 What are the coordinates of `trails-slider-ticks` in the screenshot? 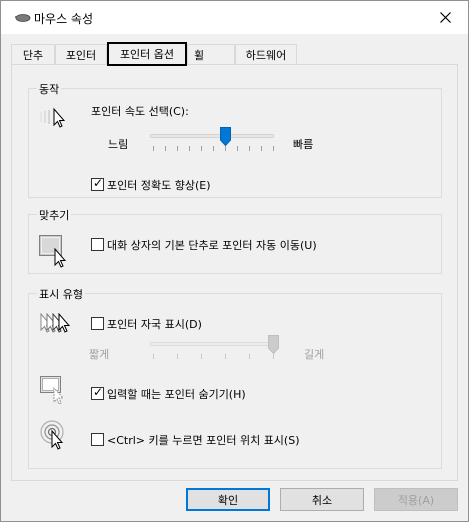 It's located at (213, 356).